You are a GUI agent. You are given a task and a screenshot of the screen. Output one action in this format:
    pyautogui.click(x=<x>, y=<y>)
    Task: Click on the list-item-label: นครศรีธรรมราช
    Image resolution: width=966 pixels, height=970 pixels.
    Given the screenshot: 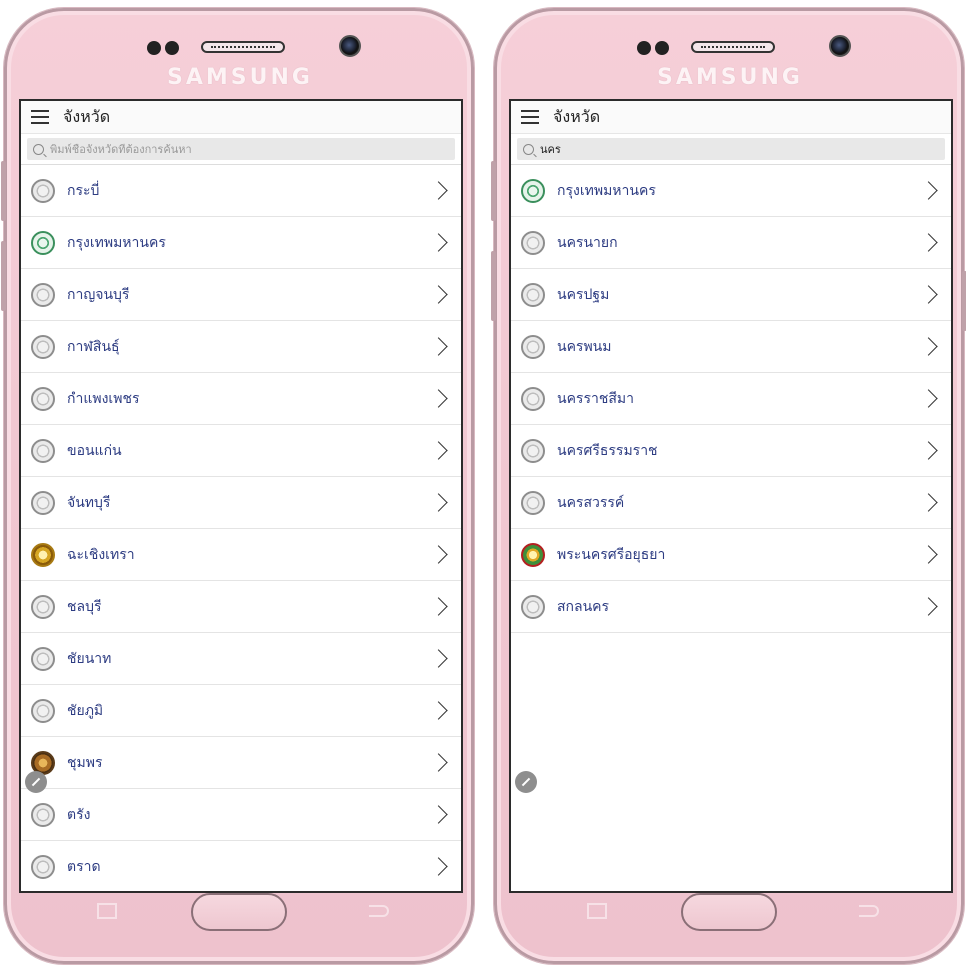 What is the action you would take?
    pyautogui.click(x=607, y=450)
    